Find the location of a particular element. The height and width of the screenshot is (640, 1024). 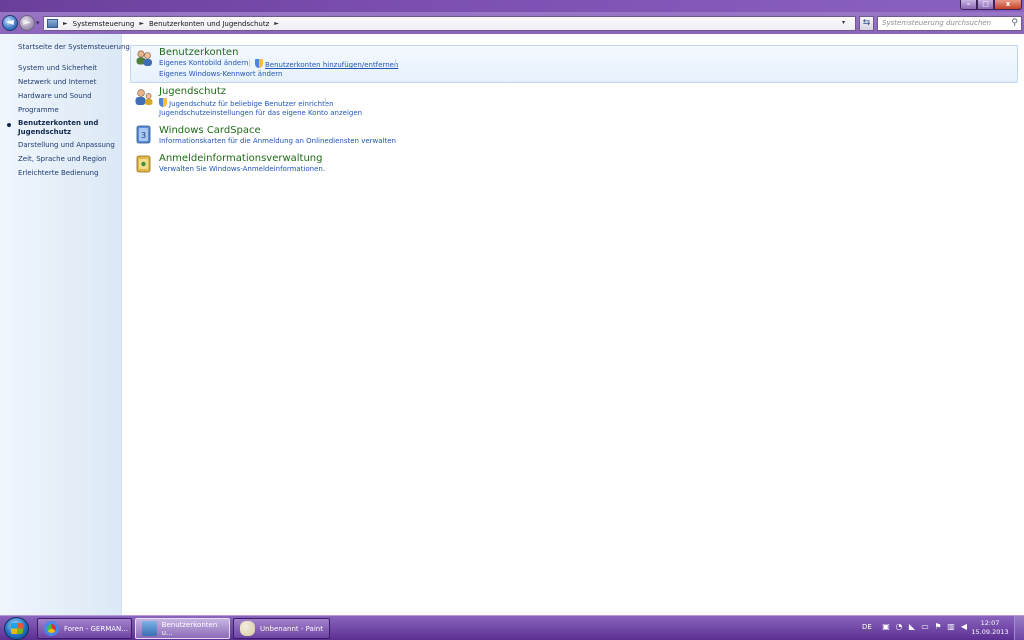

sidebar-item-darstellung: Darstellung und Anpassung is located at coordinates (66, 145).